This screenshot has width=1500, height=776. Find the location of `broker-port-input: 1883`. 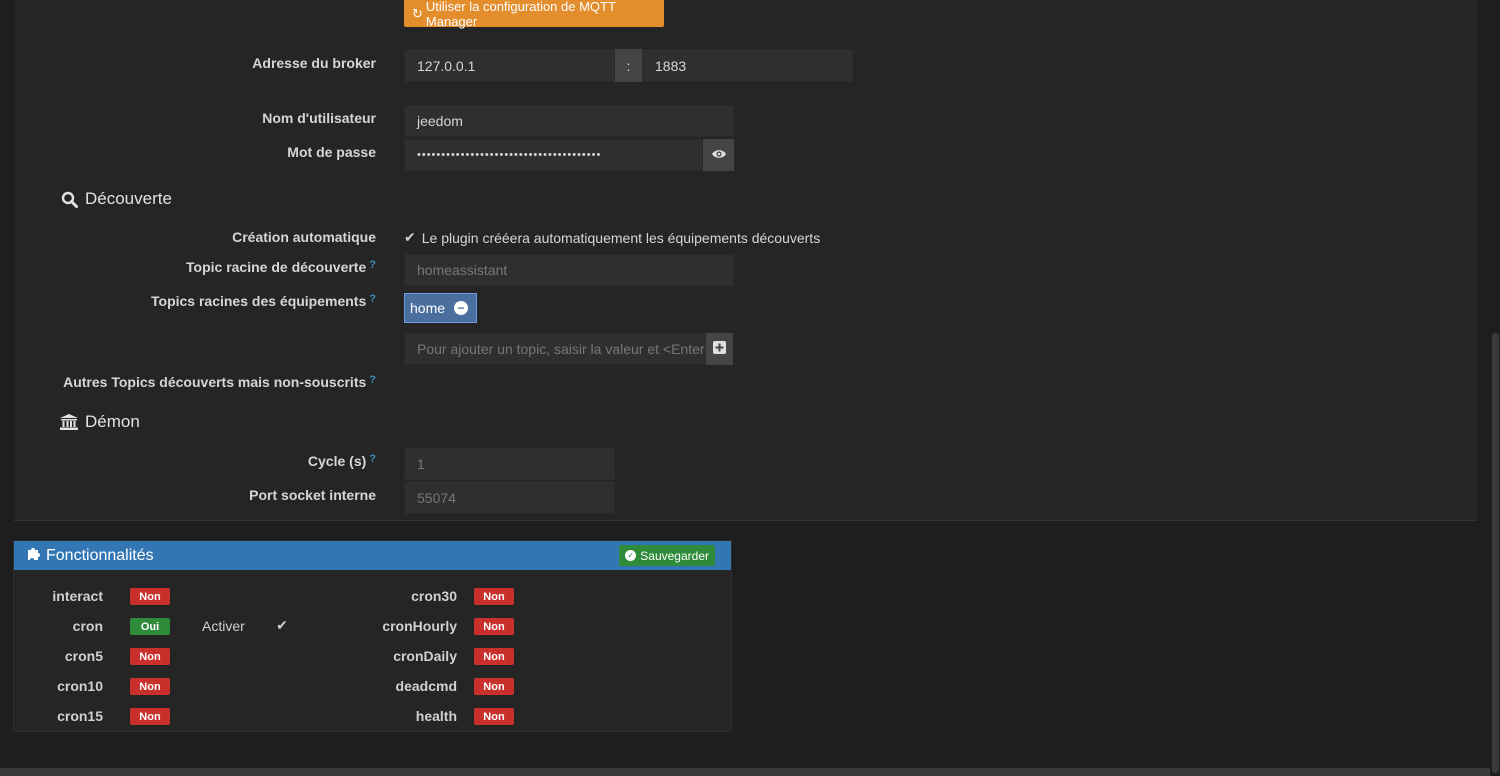

broker-port-input: 1883 is located at coordinates (747, 65).